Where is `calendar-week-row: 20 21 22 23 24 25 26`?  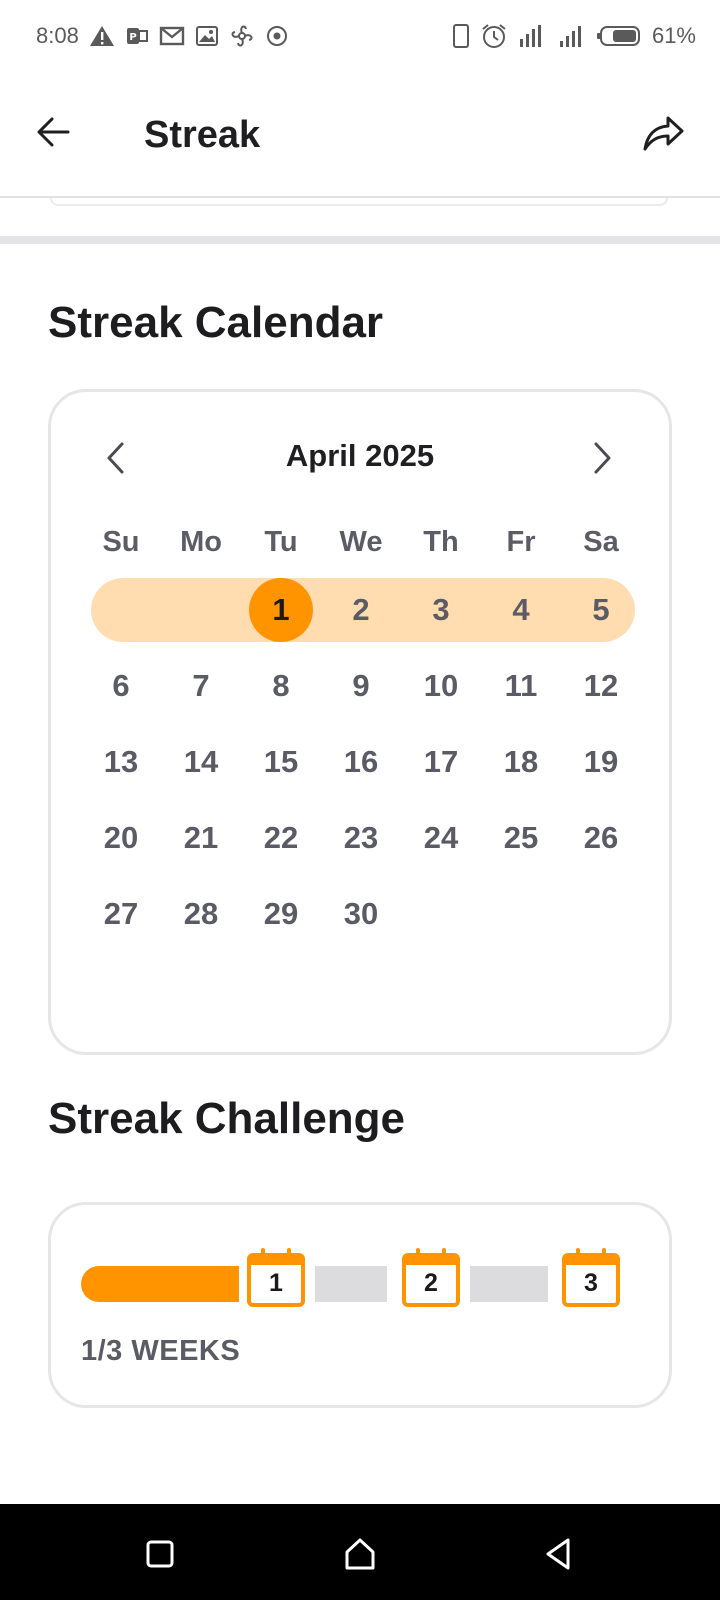
calendar-week-row: 20 21 22 23 24 25 26 is located at coordinates (361, 838).